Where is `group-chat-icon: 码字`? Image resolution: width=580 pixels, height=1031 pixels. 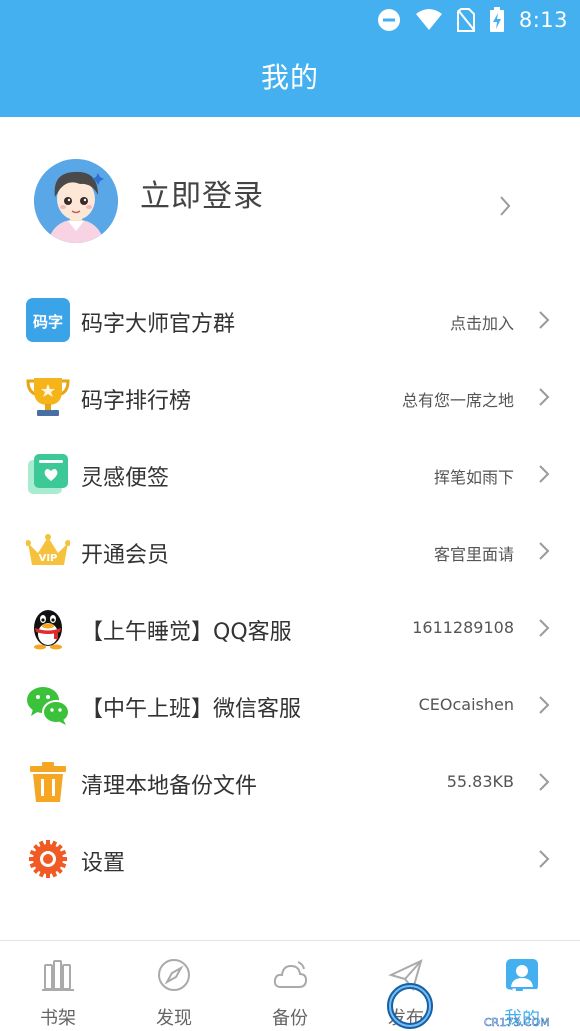
group-chat-icon: 码字 is located at coordinates (48, 320).